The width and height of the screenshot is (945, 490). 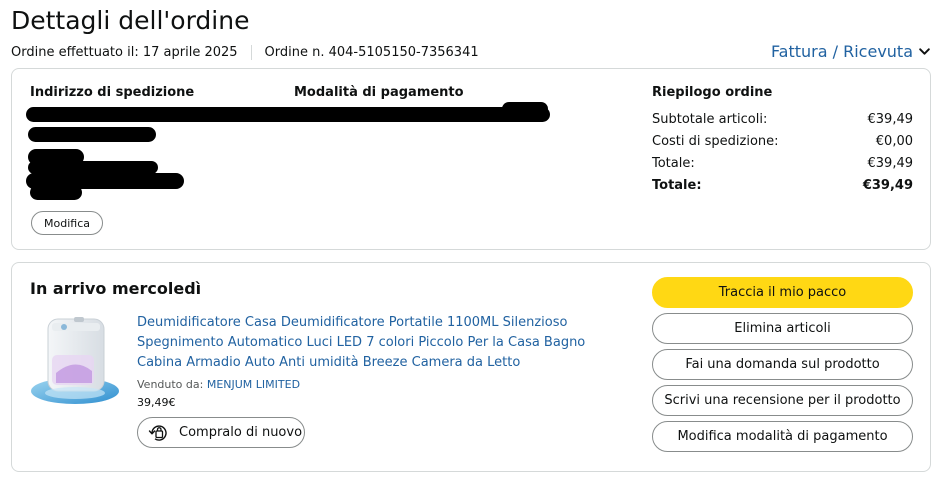 I want to click on product-price: 39,49€, so click(x=156, y=402).